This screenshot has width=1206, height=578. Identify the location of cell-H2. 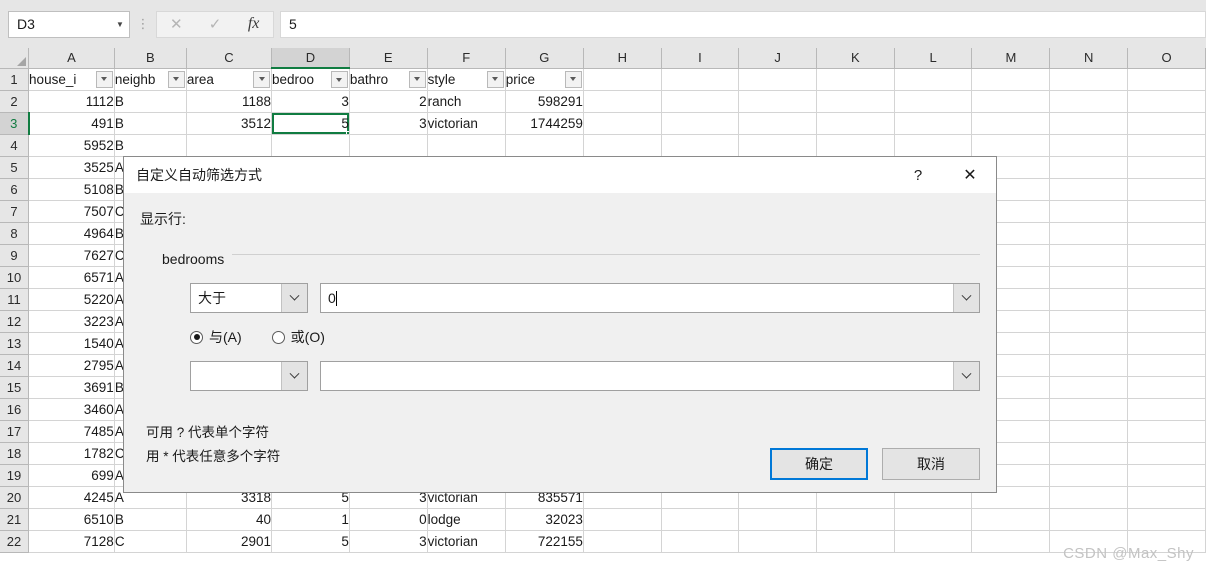
(622, 101).